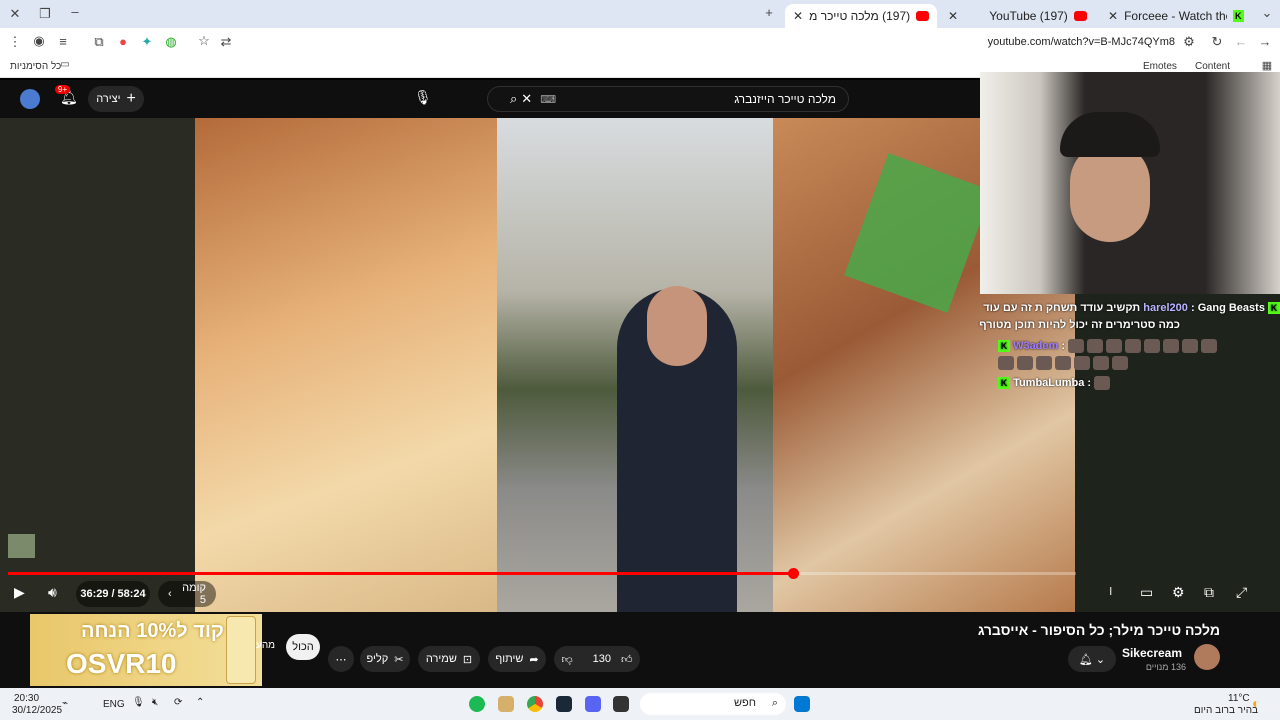 This screenshot has height=720, width=1280. What do you see at coordinates (15, 42) in the screenshot?
I see `menu-icon: ⋮` at bounding box center [15, 42].